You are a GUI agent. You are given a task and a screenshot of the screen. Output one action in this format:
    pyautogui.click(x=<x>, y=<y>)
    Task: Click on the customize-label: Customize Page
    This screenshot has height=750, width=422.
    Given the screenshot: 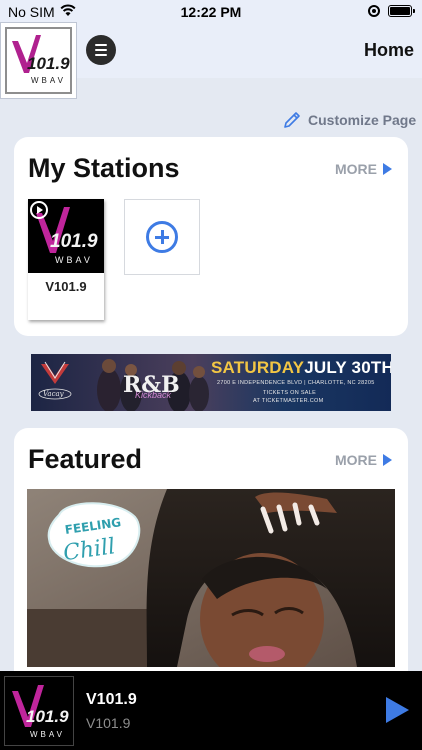 What is the action you would take?
    pyautogui.click(x=362, y=120)
    